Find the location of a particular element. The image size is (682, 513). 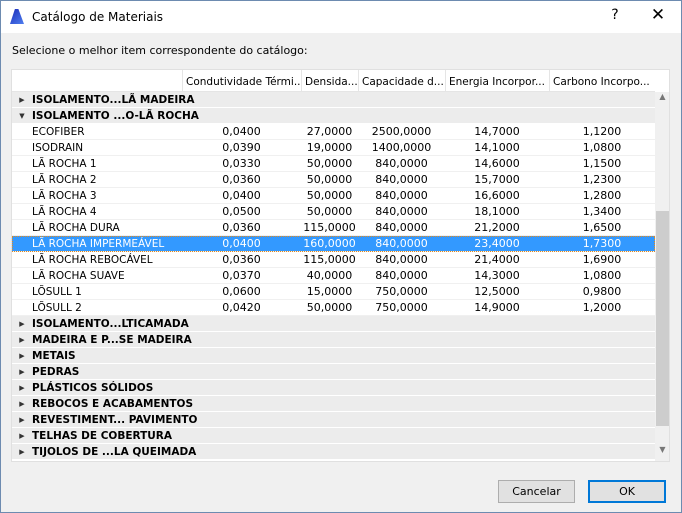

column-header-name is located at coordinates (97, 80).